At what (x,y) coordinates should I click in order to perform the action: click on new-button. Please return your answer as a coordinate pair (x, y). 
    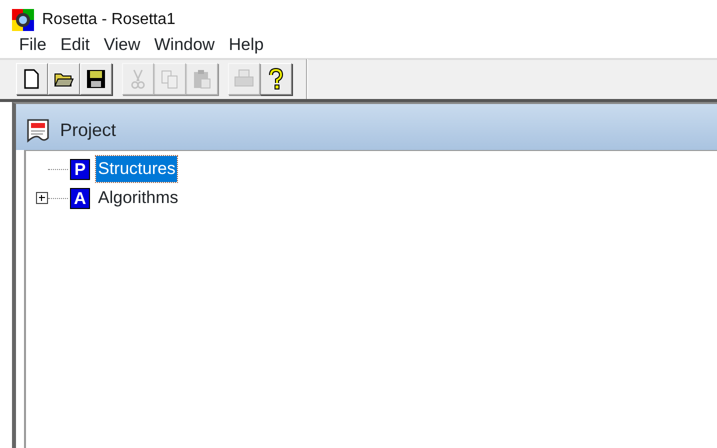
    Looking at the image, I should click on (32, 79).